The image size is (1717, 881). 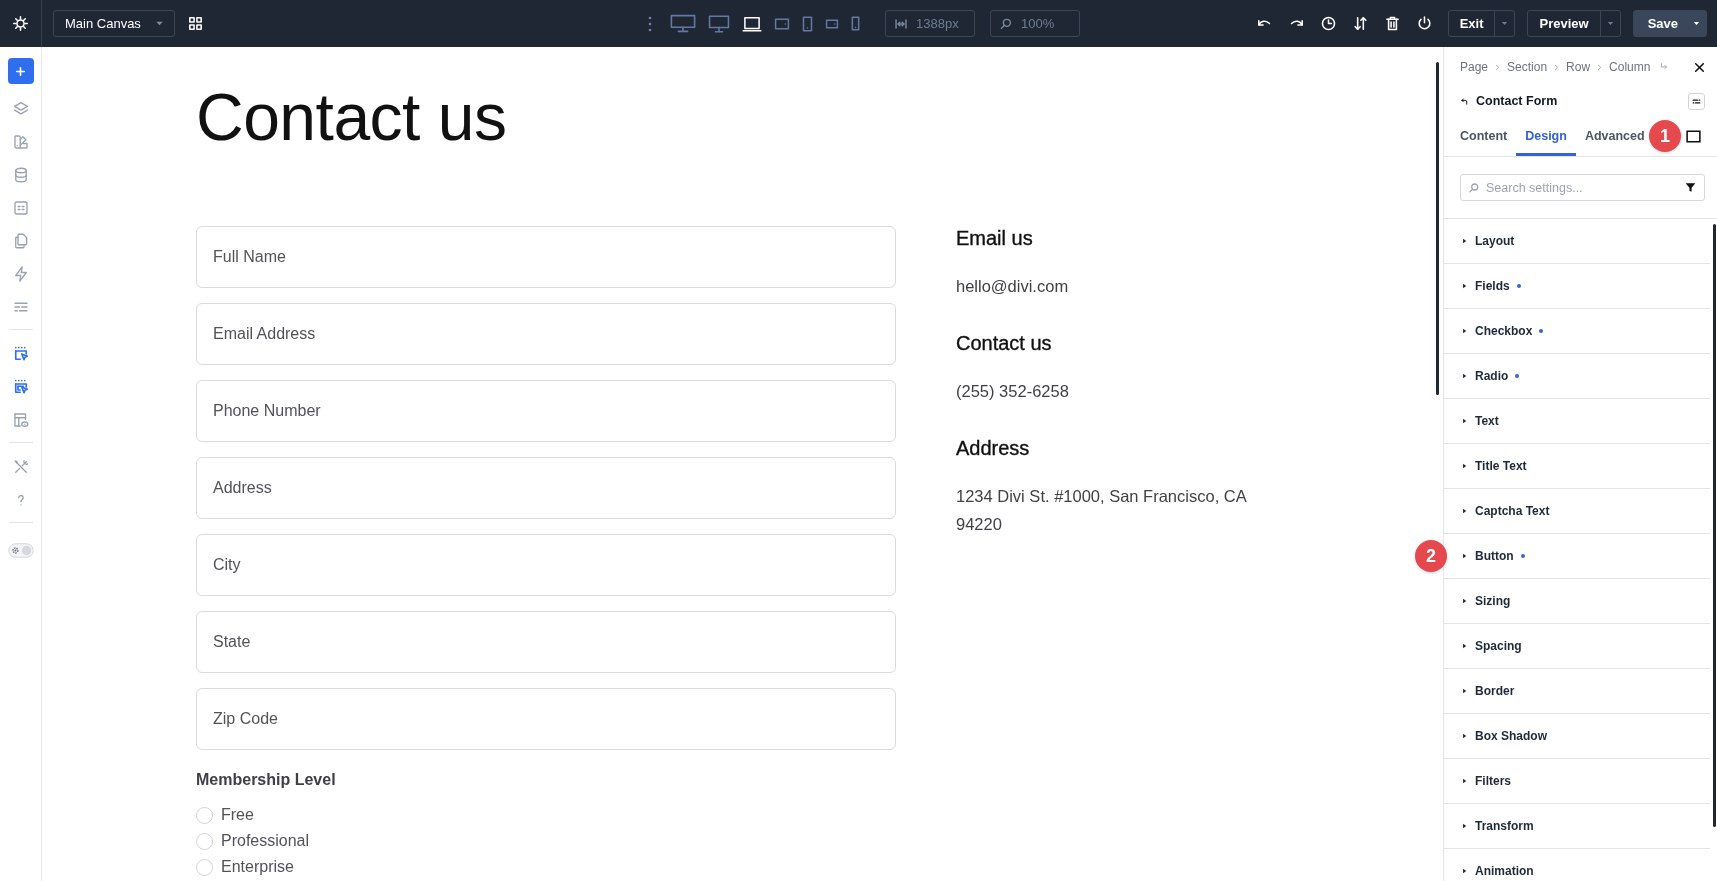 I want to click on grid-icon, so click(x=195, y=23).